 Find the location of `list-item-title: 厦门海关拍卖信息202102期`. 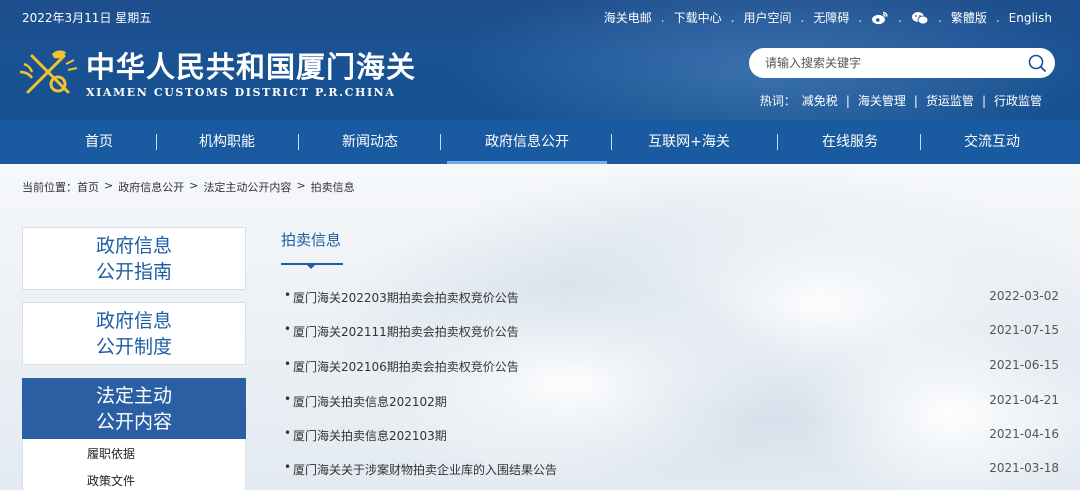

list-item-title: 厦门海关拍卖信息202102期 is located at coordinates (370, 401).